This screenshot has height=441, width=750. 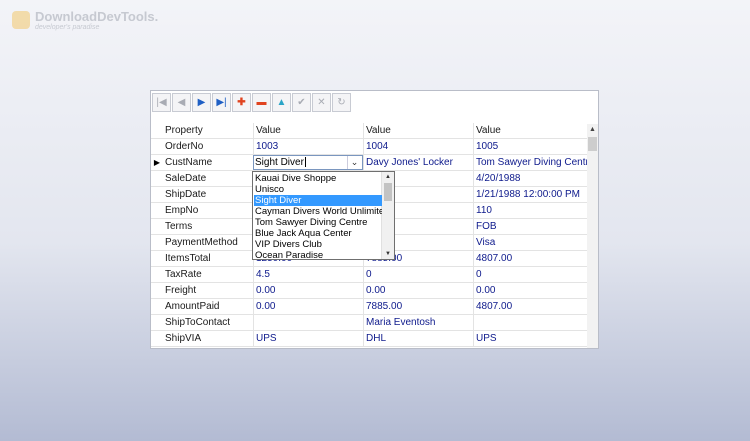 What do you see at coordinates (189, 162) in the screenshot?
I see `property-name: CustName` at bounding box center [189, 162].